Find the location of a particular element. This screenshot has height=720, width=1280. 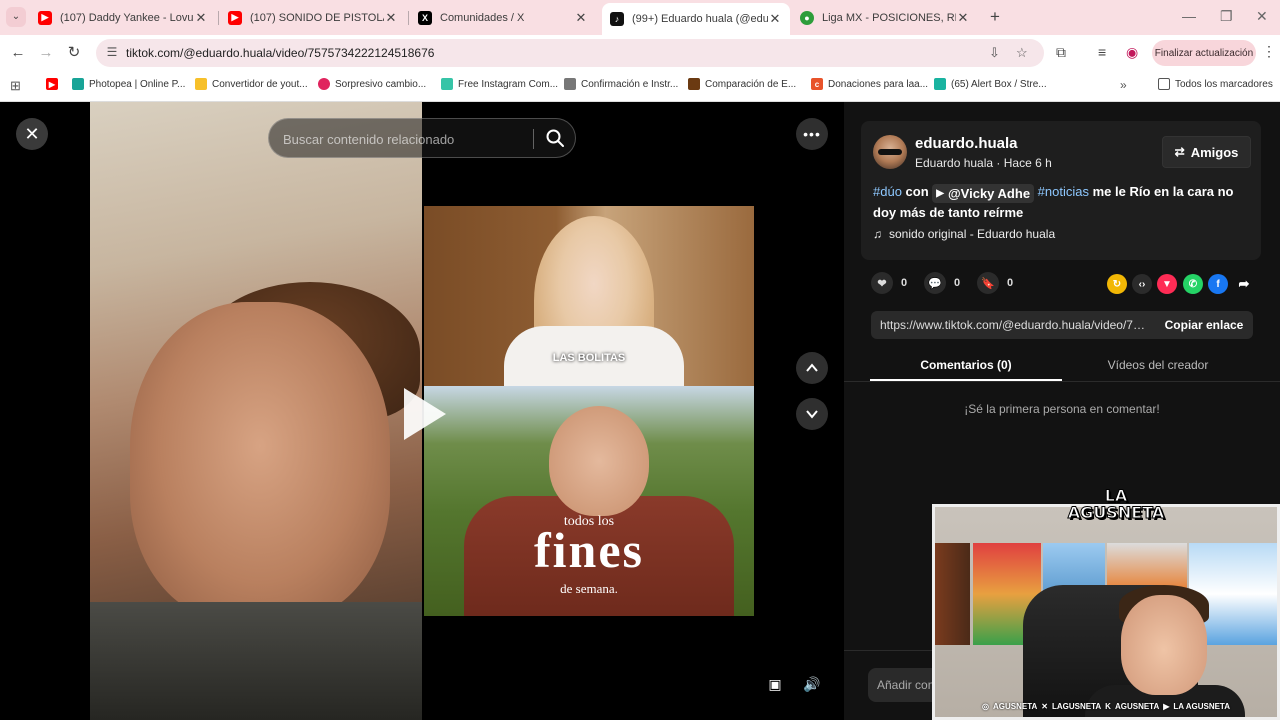

previous-video-button is located at coordinates (812, 368).